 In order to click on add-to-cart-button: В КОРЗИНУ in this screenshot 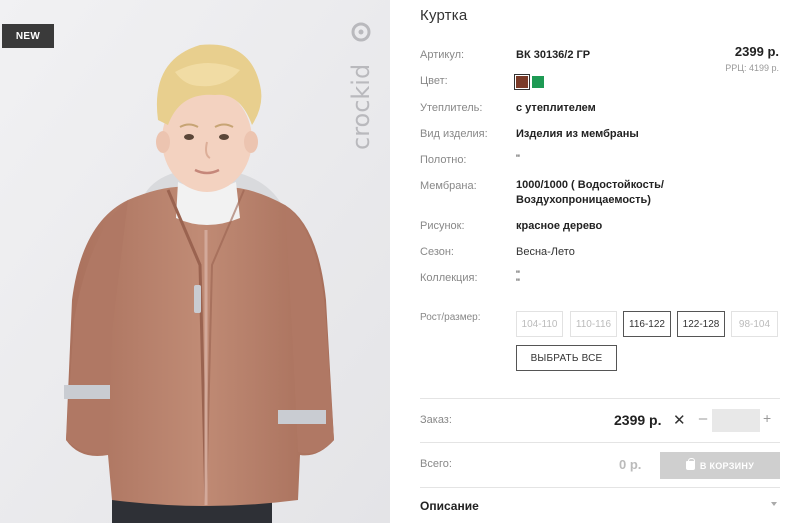, I will do `click(720, 465)`.